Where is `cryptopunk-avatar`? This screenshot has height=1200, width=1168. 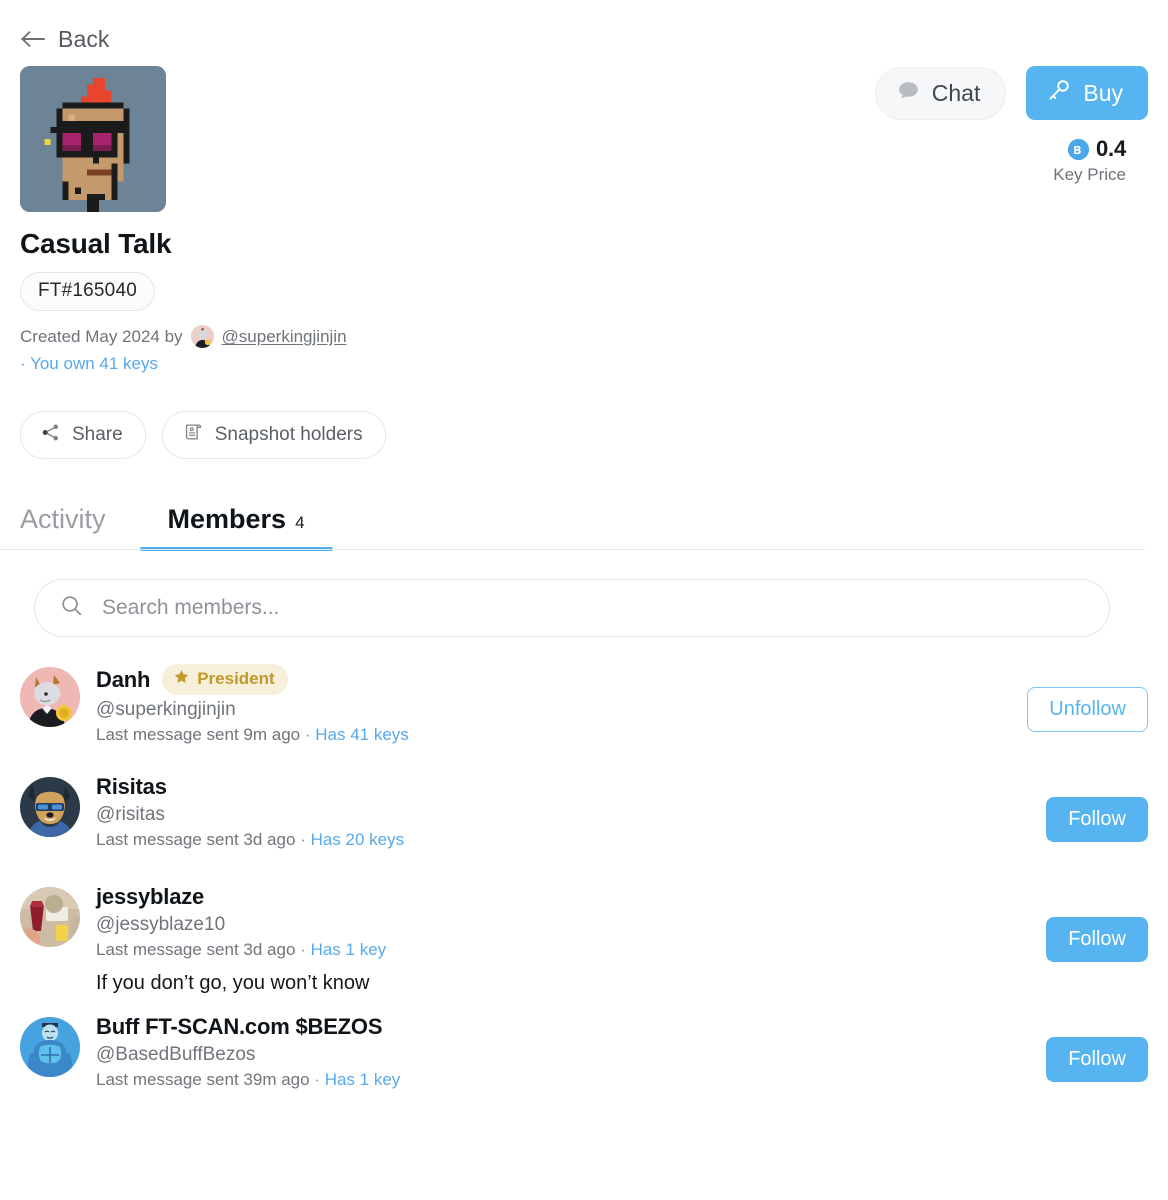
cryptopunk-avatar is located at coordinates (93, 139).